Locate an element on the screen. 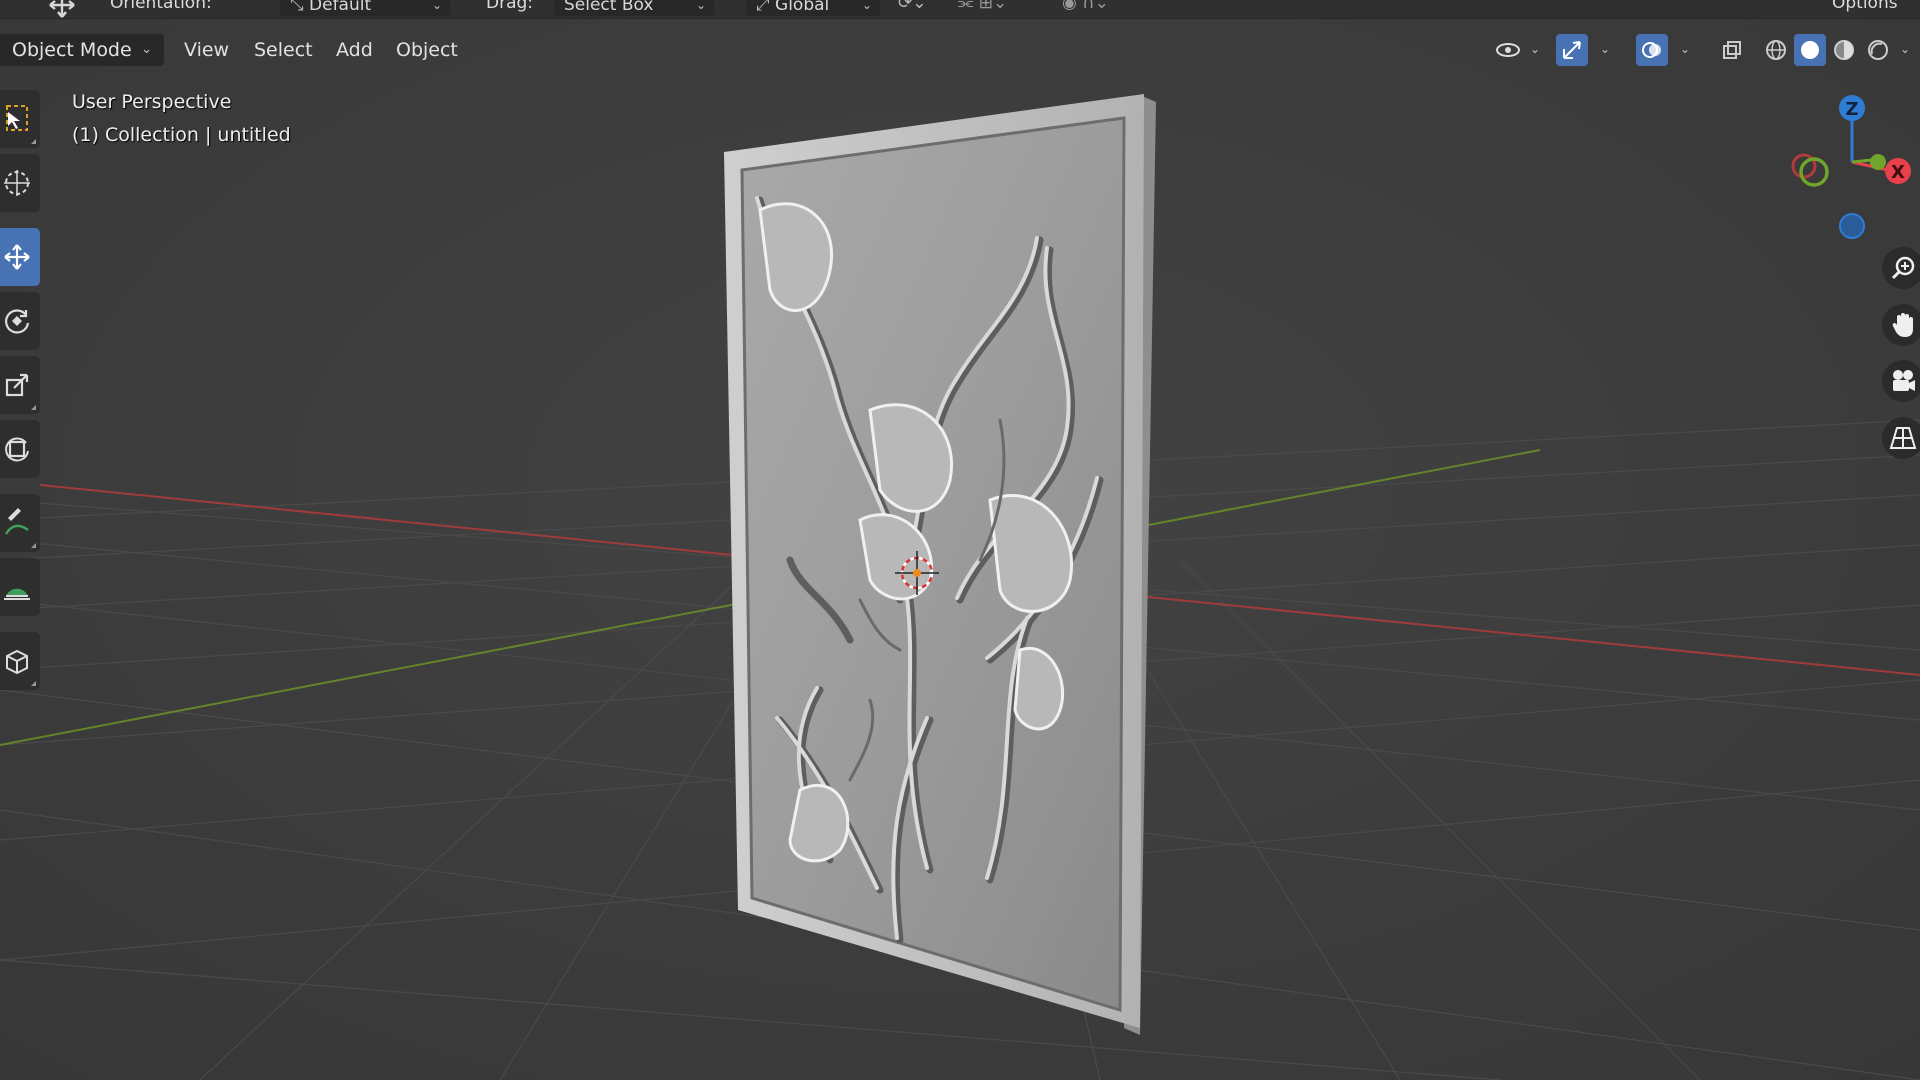 The image size is (1920, 1080). menu-select: Select is located at coordinates (283, 50).